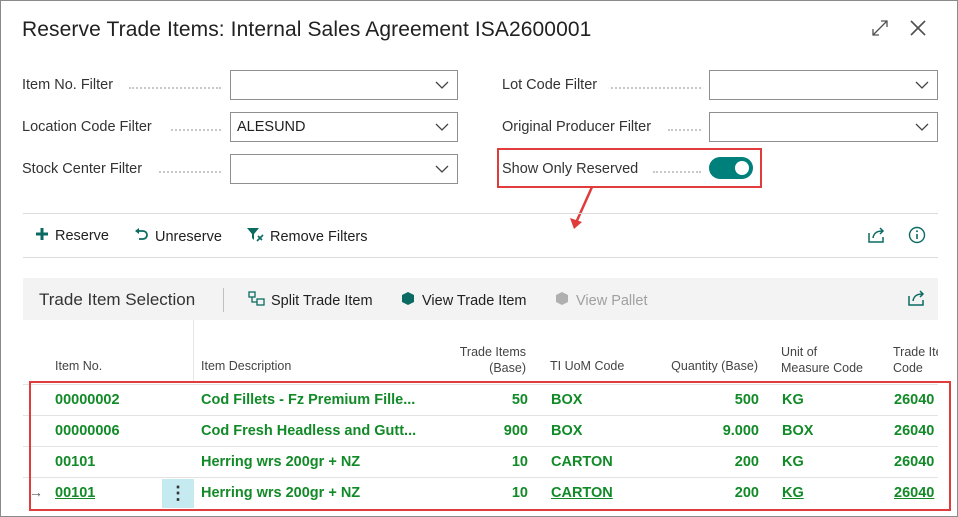  I want to click on col-header-trade-items: Trade Items (Base), so click(484, 360).